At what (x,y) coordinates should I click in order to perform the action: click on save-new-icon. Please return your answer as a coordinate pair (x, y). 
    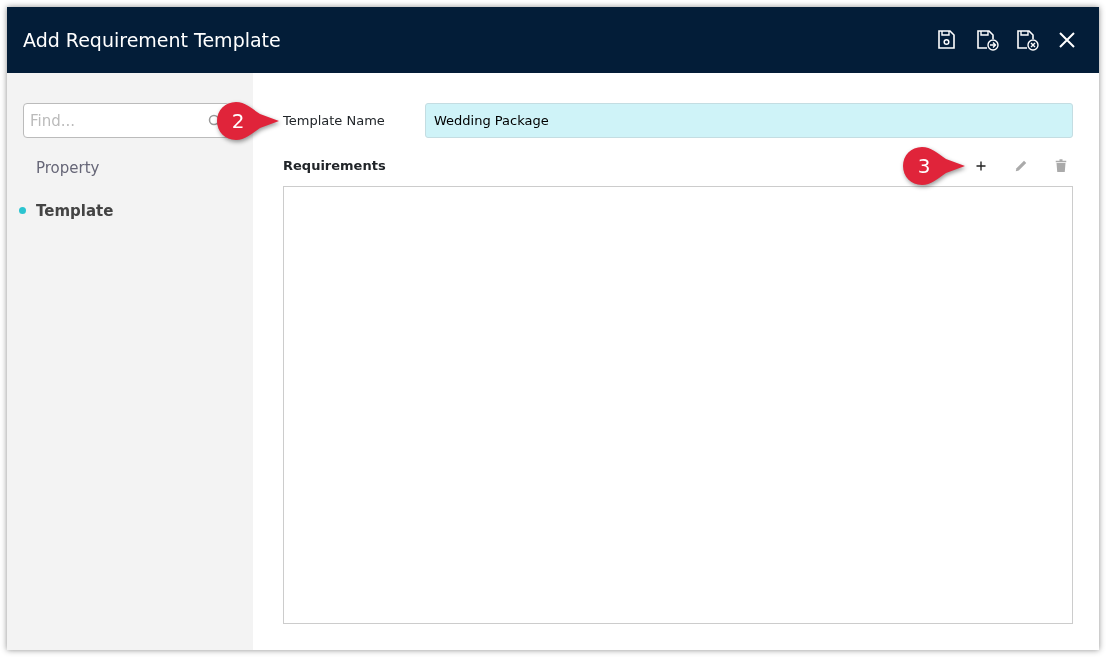
    Looking at the image, I should click on (987, 40).